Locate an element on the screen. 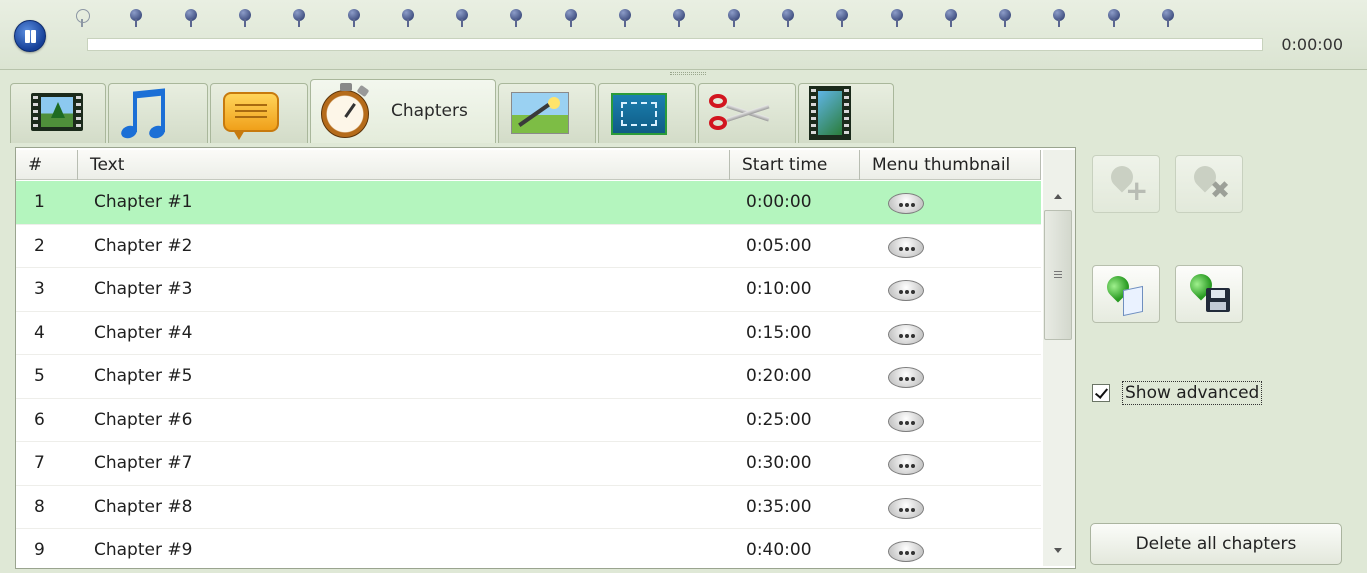 This screenshot has height=573, width=1367. film-transition-icon is located at coordinates (830, 113).